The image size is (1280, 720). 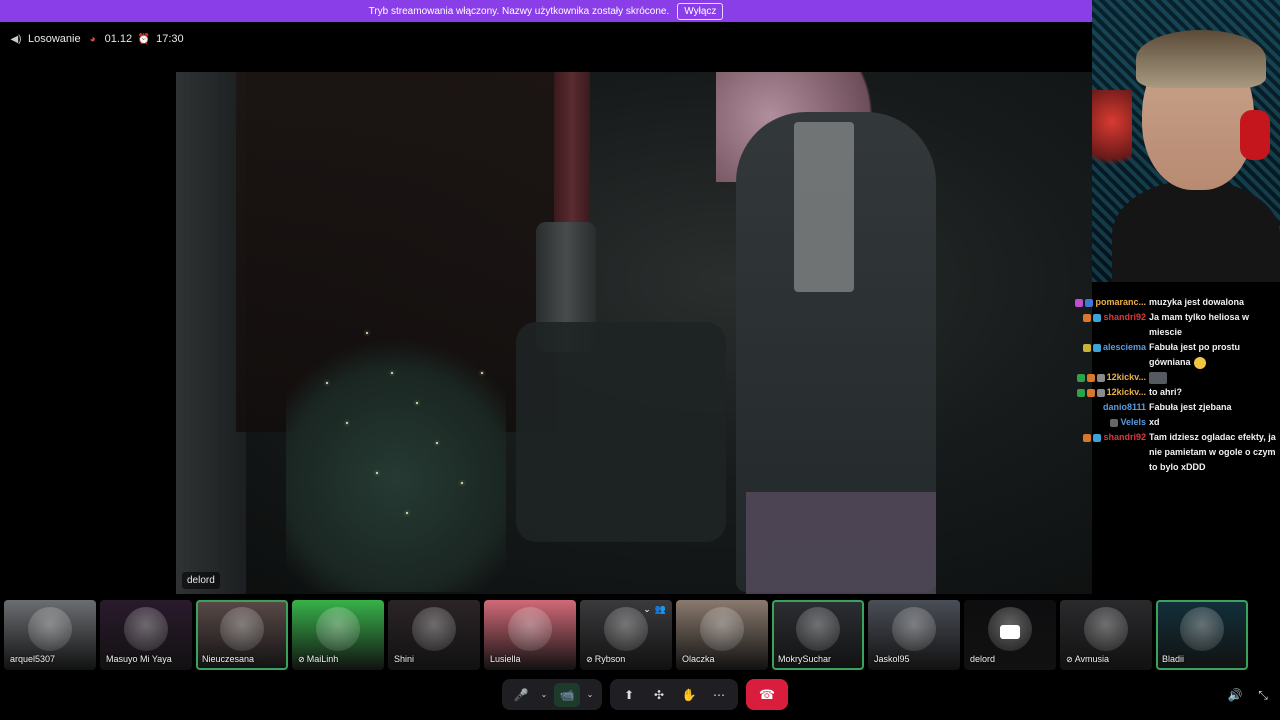 I want to click on chat-text: Fabuła jest zjebana, so click(x=1190, y=407).